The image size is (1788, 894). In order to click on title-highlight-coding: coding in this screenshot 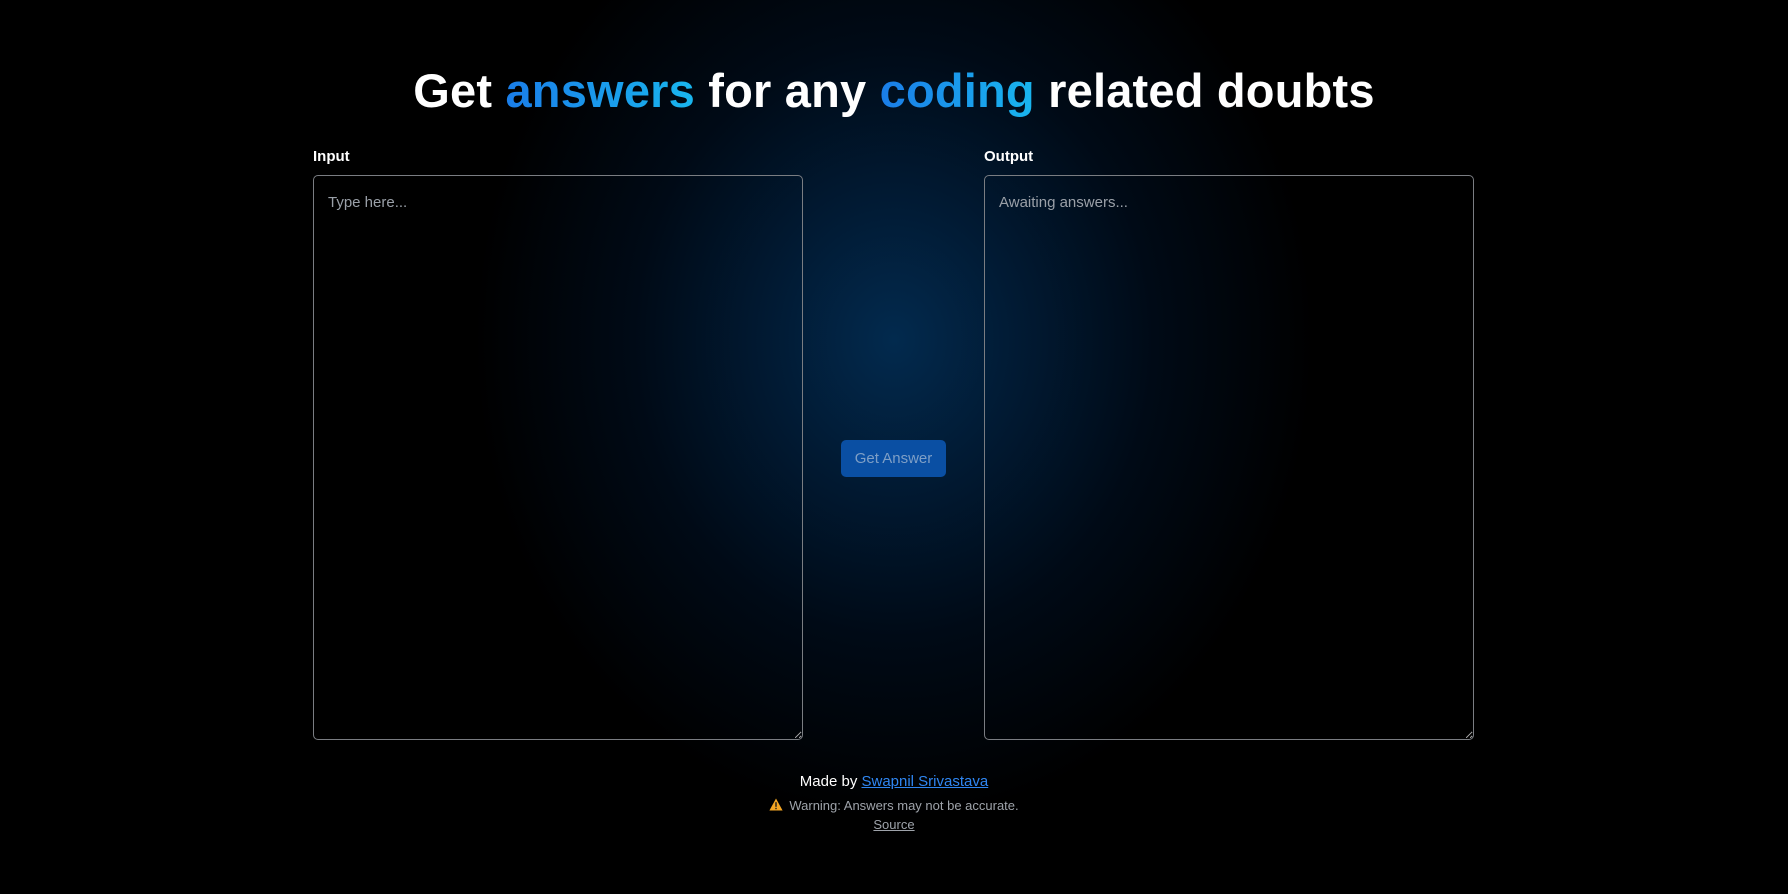, I will do `click(957, 90)`.